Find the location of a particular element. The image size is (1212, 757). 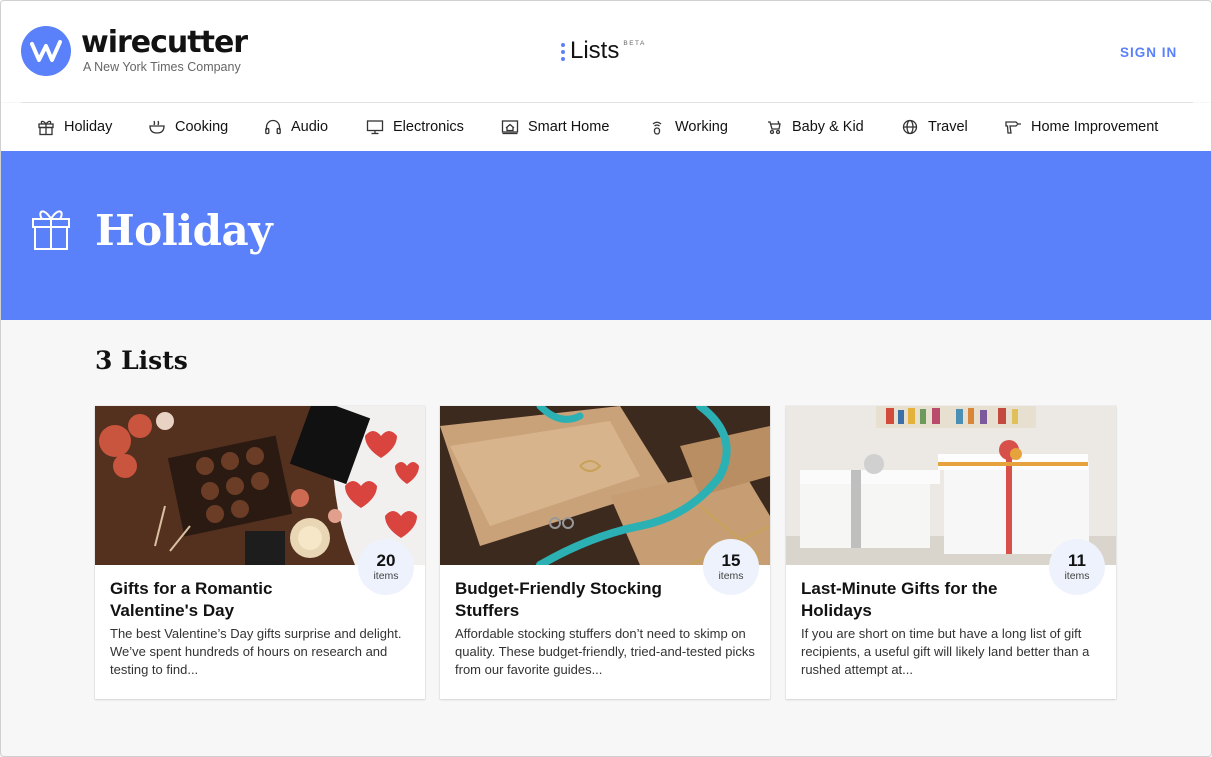

nav-item-cooking: Cooking is located at coordinates (188, 127).